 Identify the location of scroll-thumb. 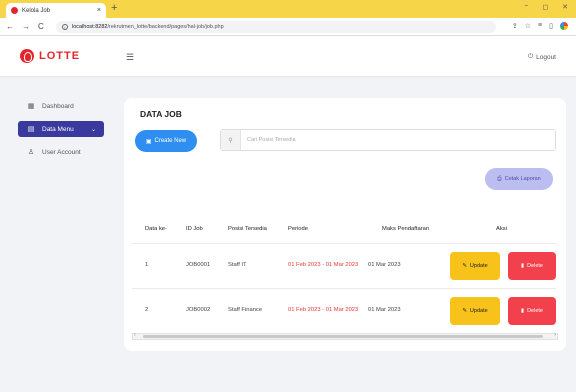
(343, 336).